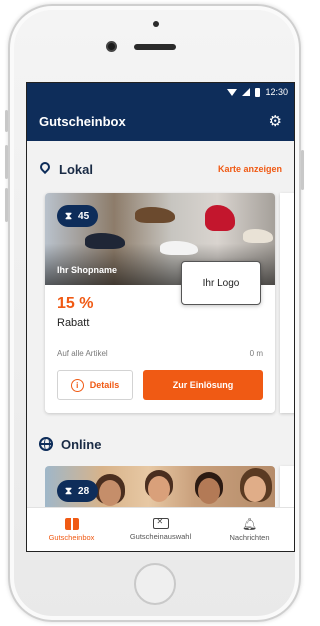  I want to click on earpiece-speaker, so click(155, 47).